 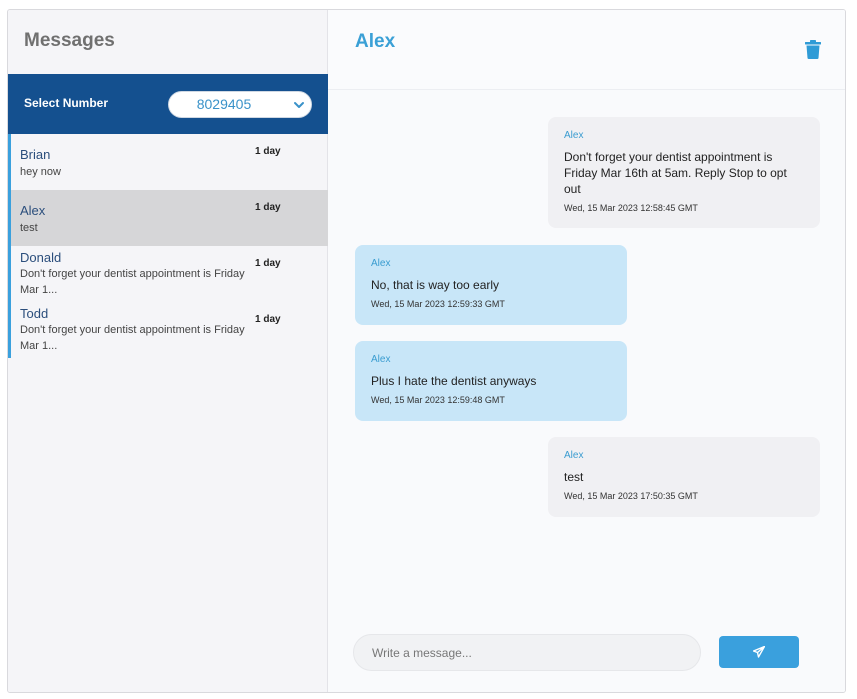 What do you see at coordinates (224, 104) in the screenshot?
I see `selected-number: 8029405` at bounding box center [224, 104].